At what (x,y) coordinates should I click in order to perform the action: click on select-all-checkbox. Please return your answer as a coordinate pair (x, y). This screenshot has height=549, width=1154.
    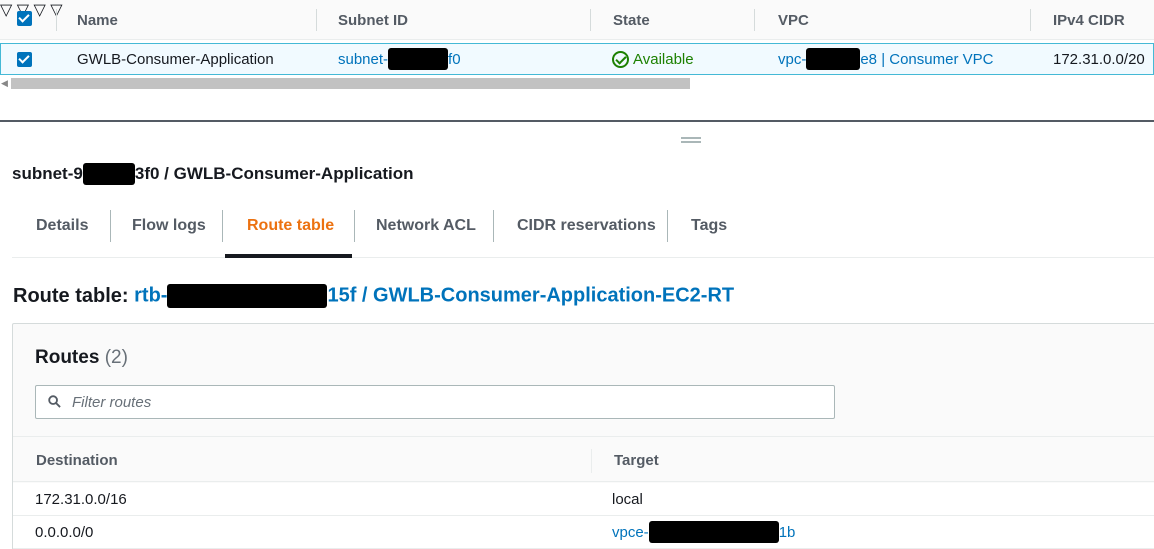
    Looking at the image, I should click on (24, 18).